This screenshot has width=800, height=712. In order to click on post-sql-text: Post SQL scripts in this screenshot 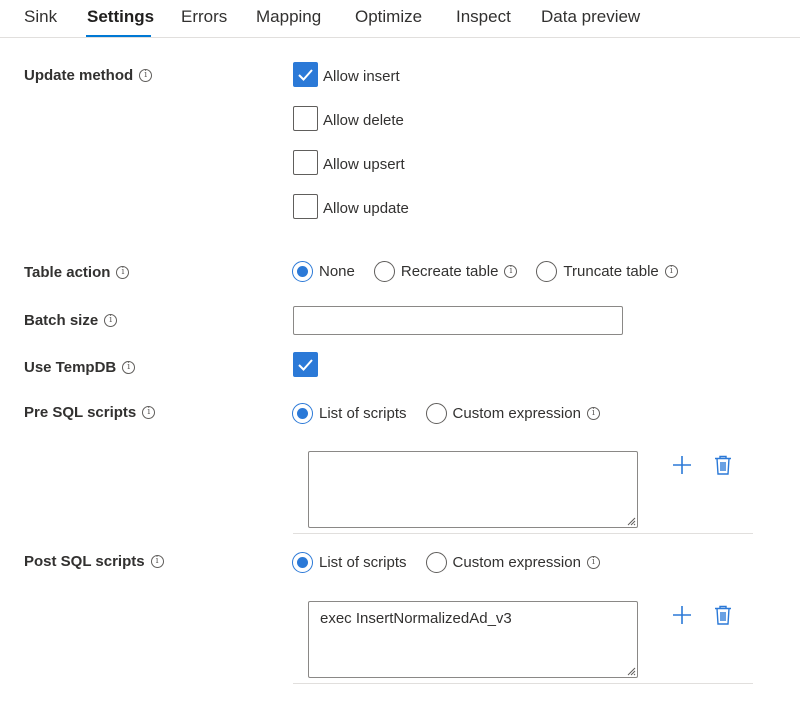, I will do `click(84, 561)`.